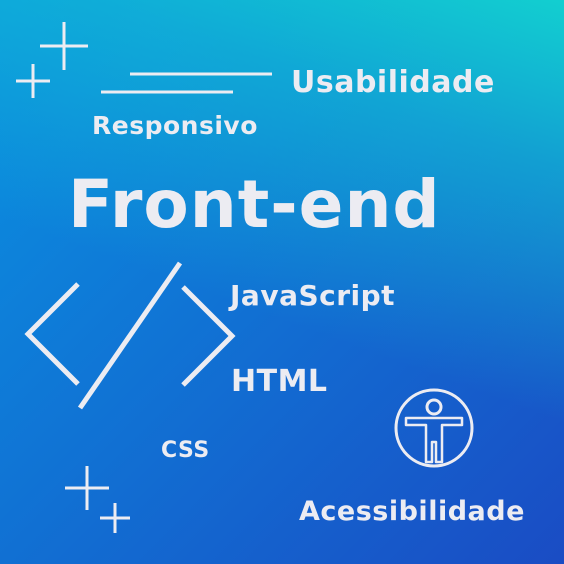 This screenshot has height=564, width=564. What do you see at coordinates (186, 83) in the screenshot?
I see `speed-lines` at bounding box center [186, 83].